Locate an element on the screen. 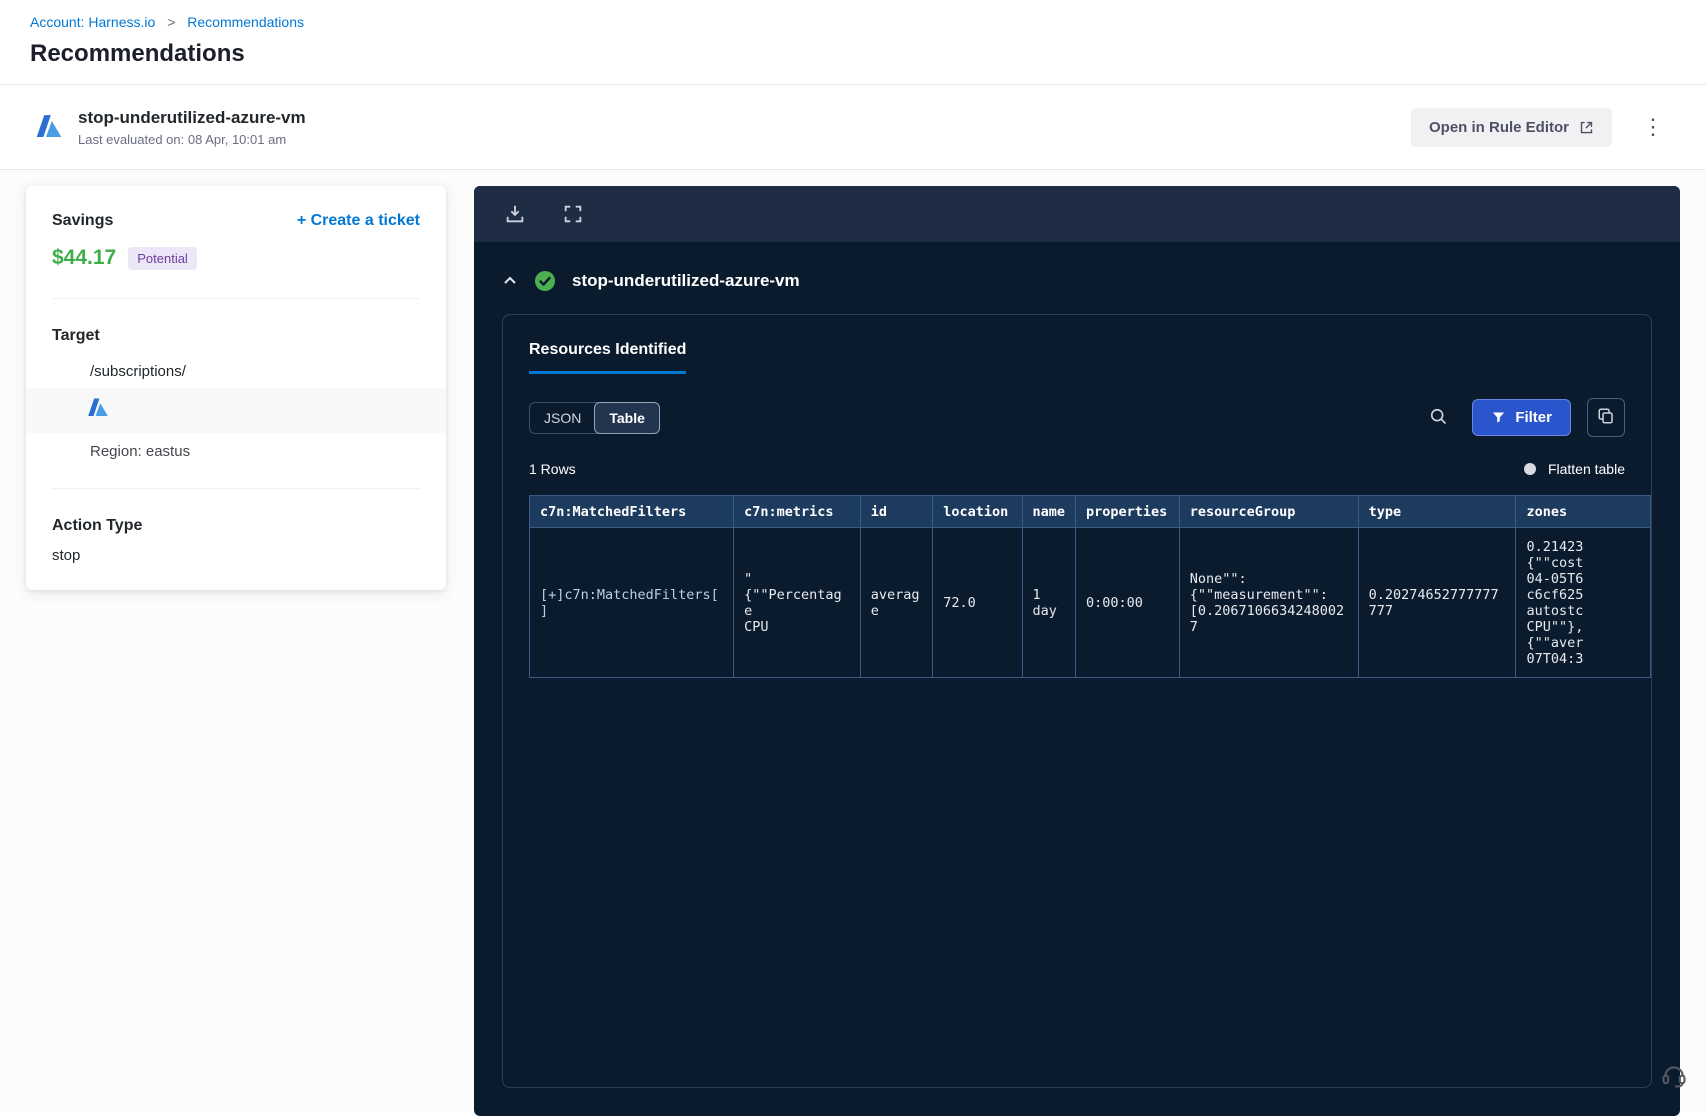  flatten-table-label: Flatten table is located at coordinates (1586, 469).